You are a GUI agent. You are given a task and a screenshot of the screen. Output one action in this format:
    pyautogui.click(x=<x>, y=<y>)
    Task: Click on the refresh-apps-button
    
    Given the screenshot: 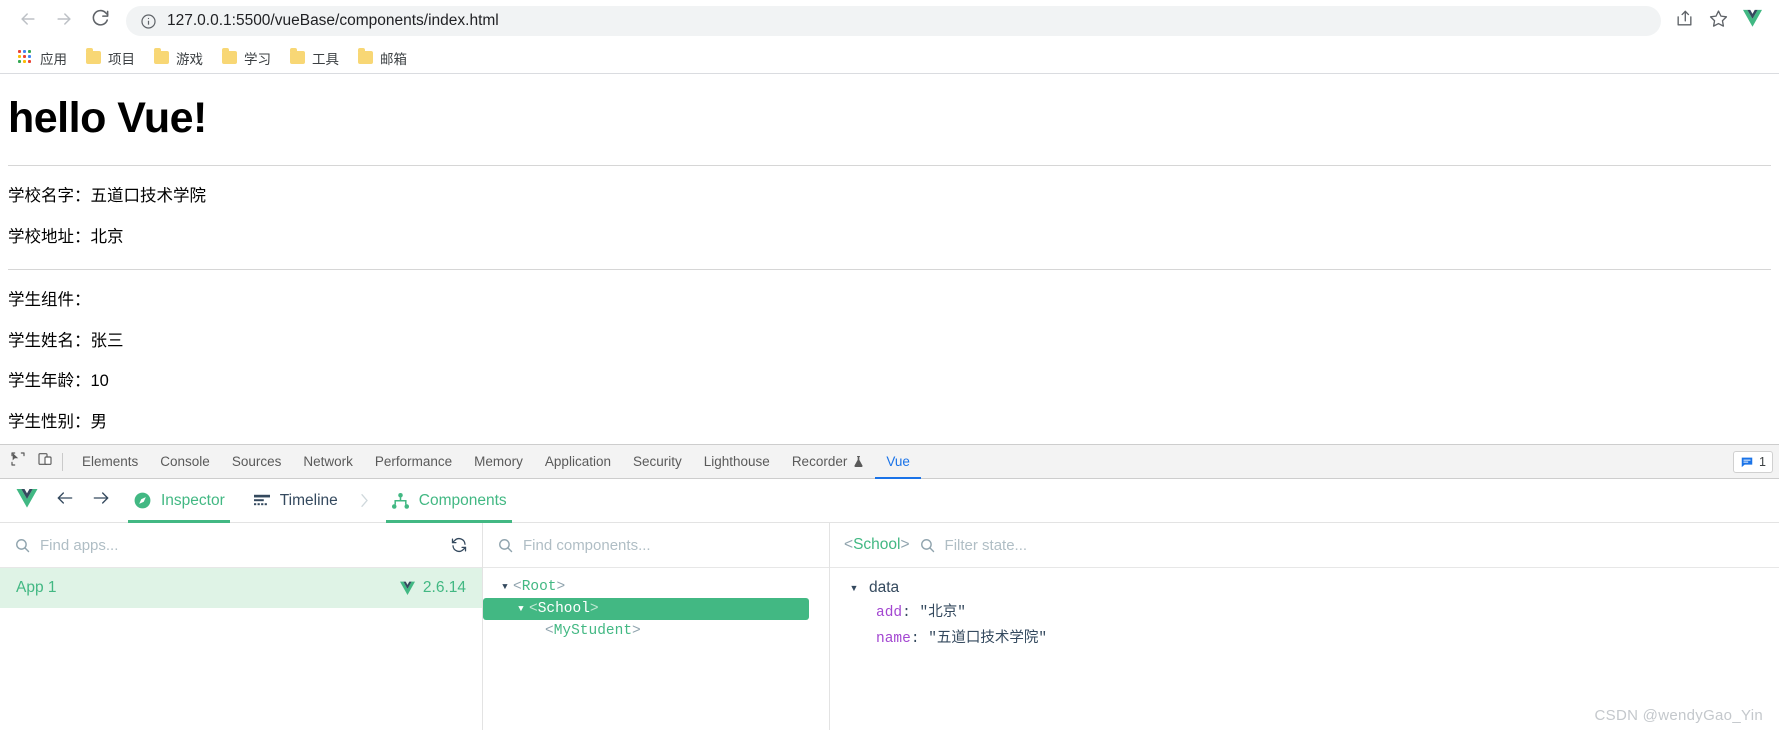 What is the action you would take?
    pyautogui.click(x=459, y=545)
    